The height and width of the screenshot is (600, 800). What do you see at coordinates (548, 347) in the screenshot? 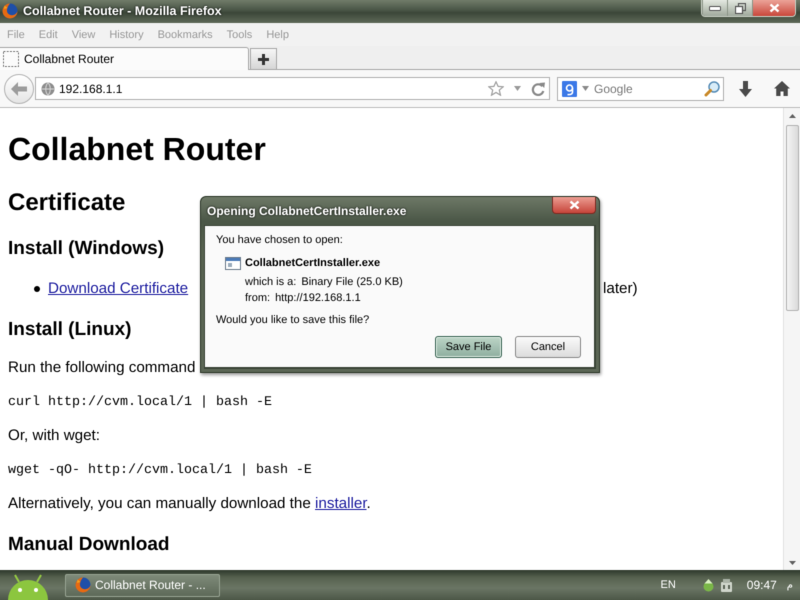
I see `dialog-button: Cancel` at bounding box center [548, 347].